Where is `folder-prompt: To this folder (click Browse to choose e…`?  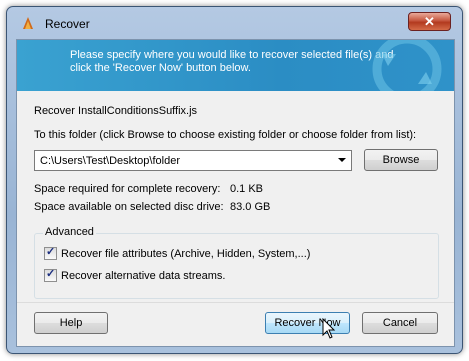 folder-prompt: To this folder (click Browse to choose e… is located at coordinates (225, 135).